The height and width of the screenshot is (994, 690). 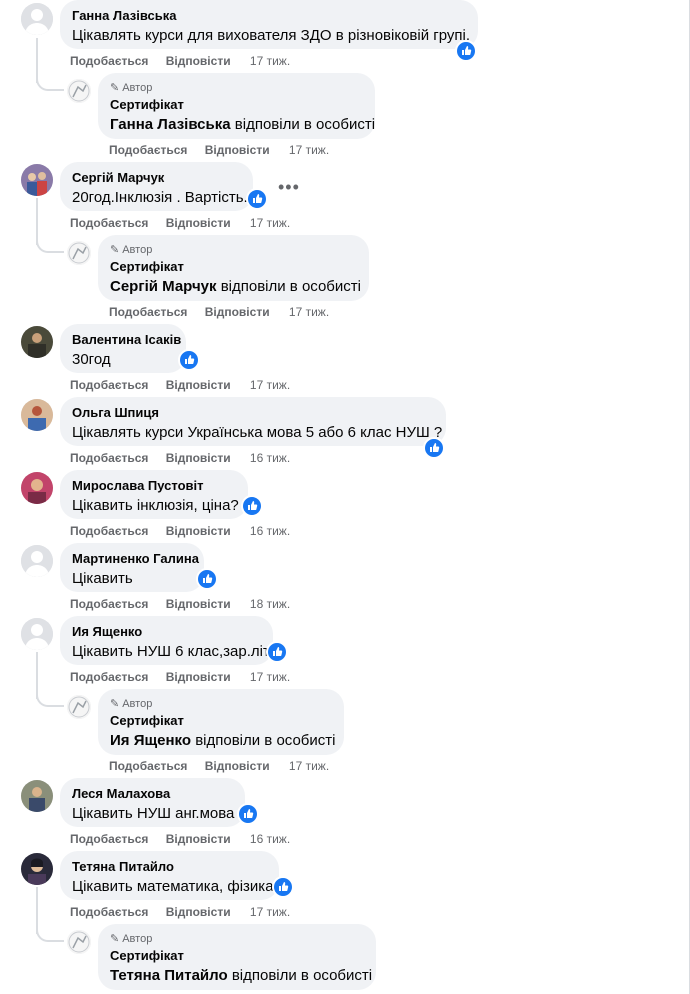 I want to click on comment-text: Цікавить математика, фізика, so click(x=173, y=886).